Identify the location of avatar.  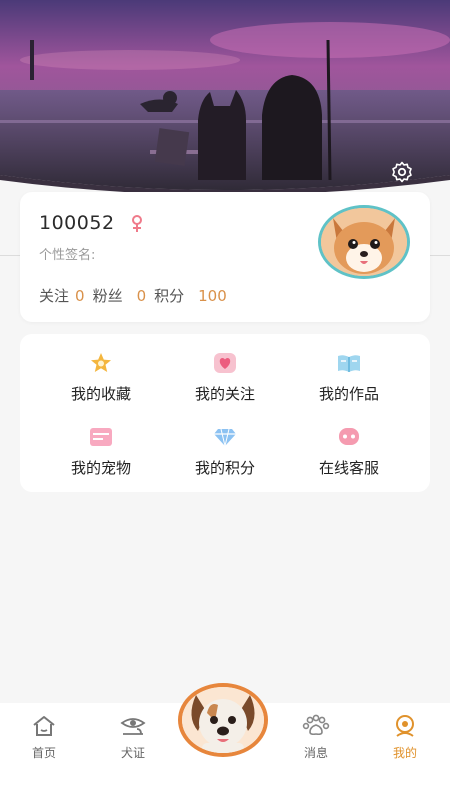
(364, 242).